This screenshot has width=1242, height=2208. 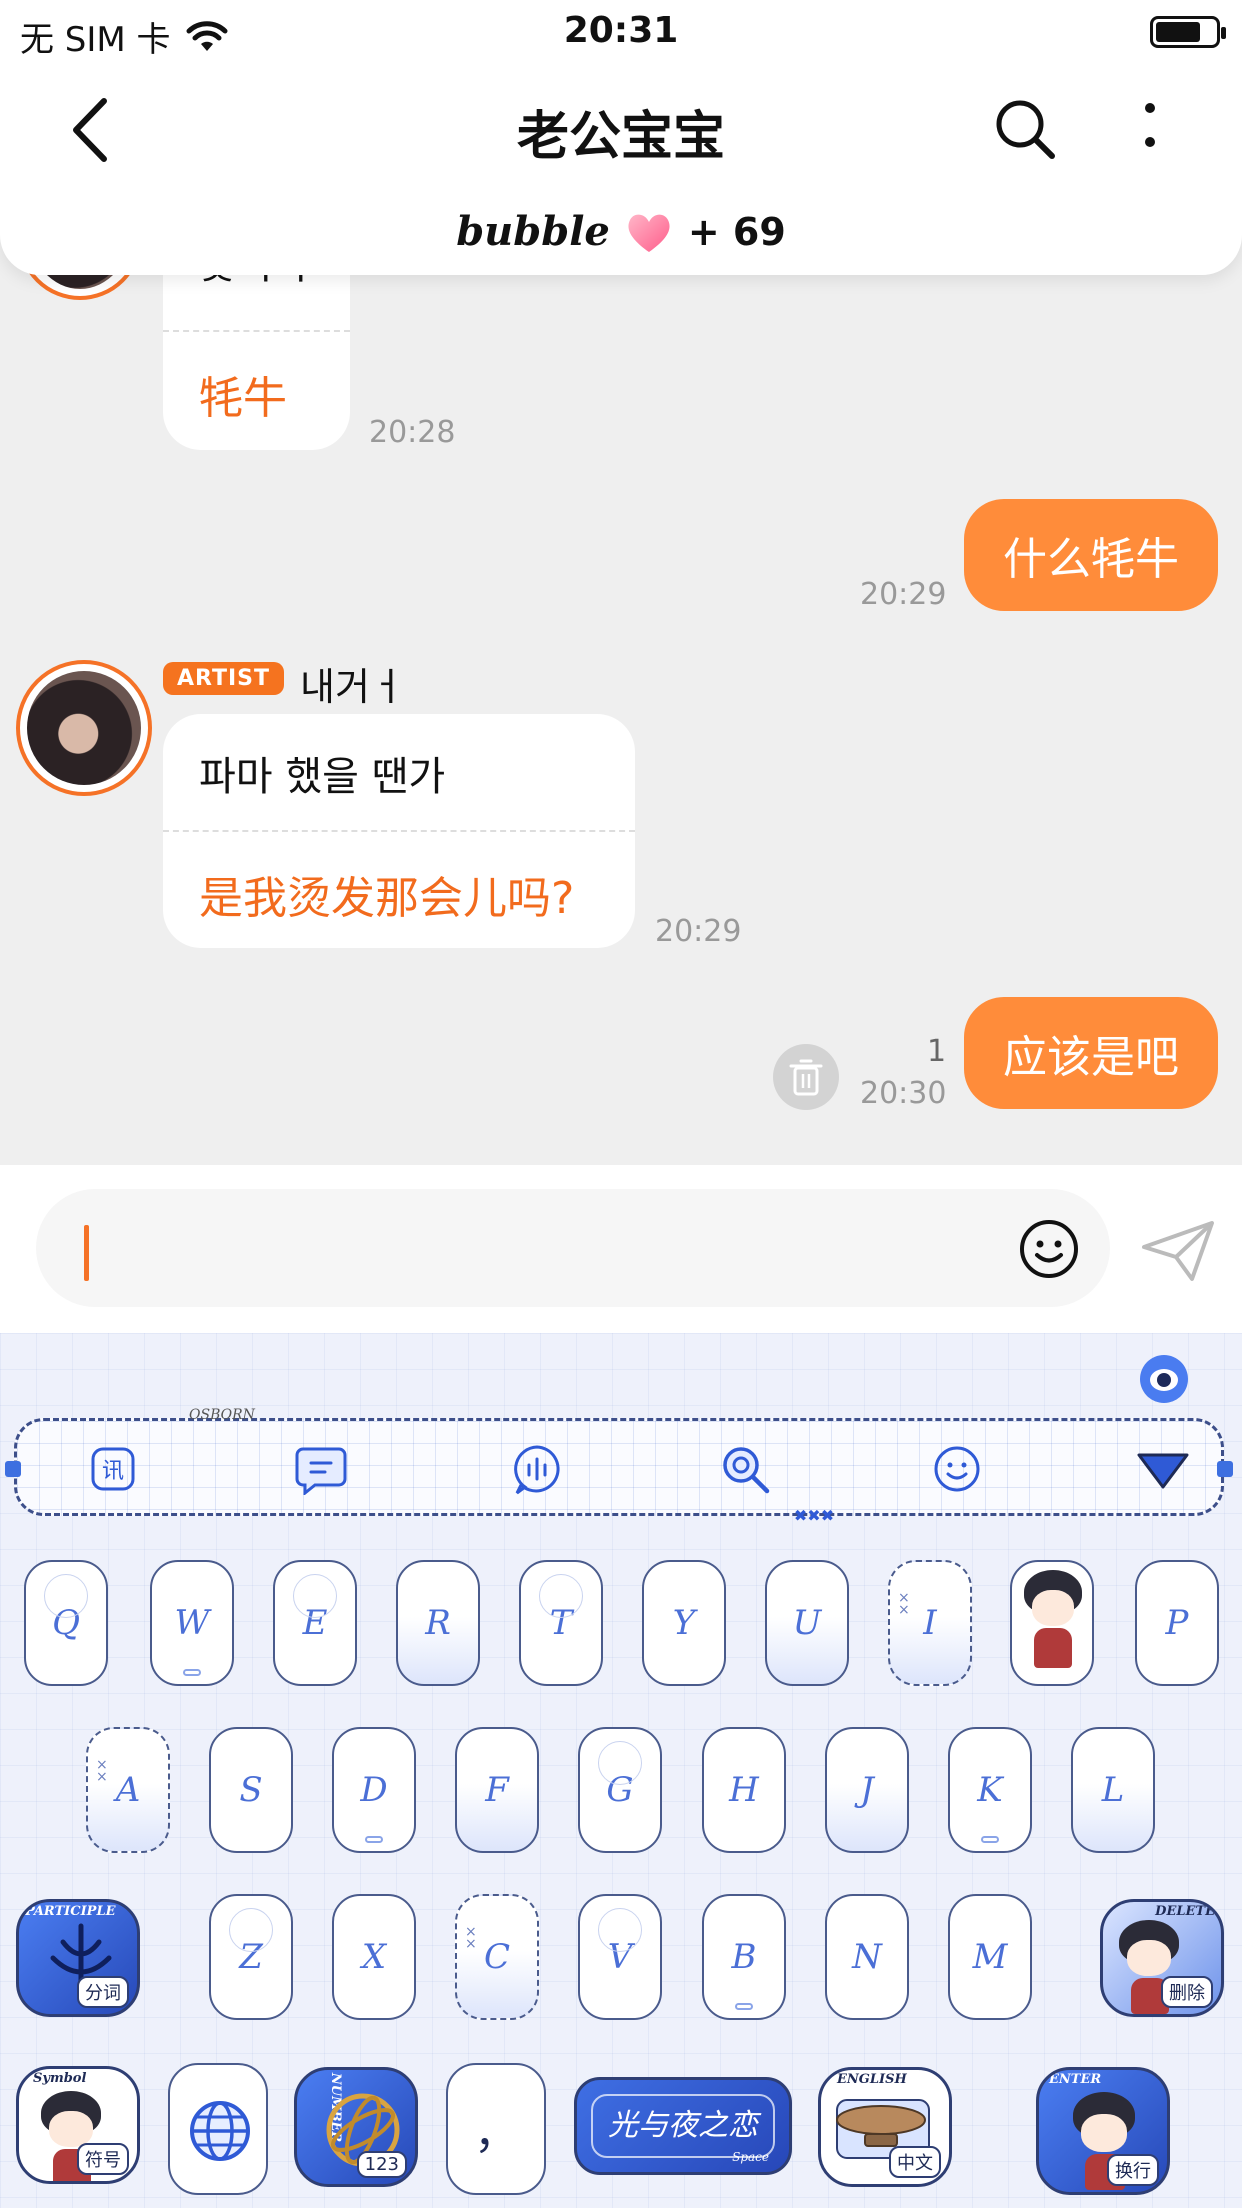 I want to click on message-time: 20:28, so click(x=412, y=432).